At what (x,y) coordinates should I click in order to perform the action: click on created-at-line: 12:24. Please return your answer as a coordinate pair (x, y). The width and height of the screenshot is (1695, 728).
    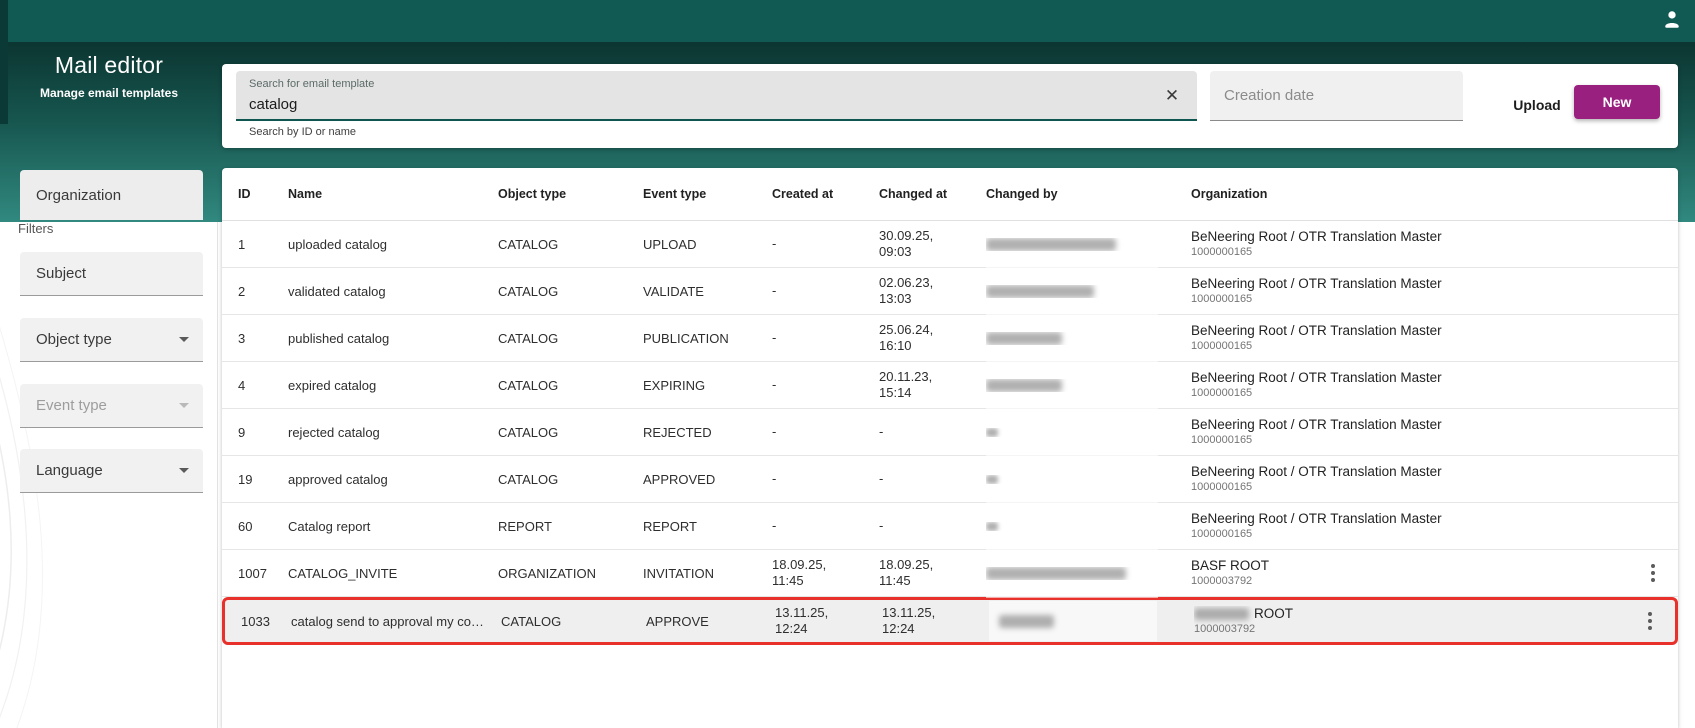
    Looking at the image, I should click on (791, 628).